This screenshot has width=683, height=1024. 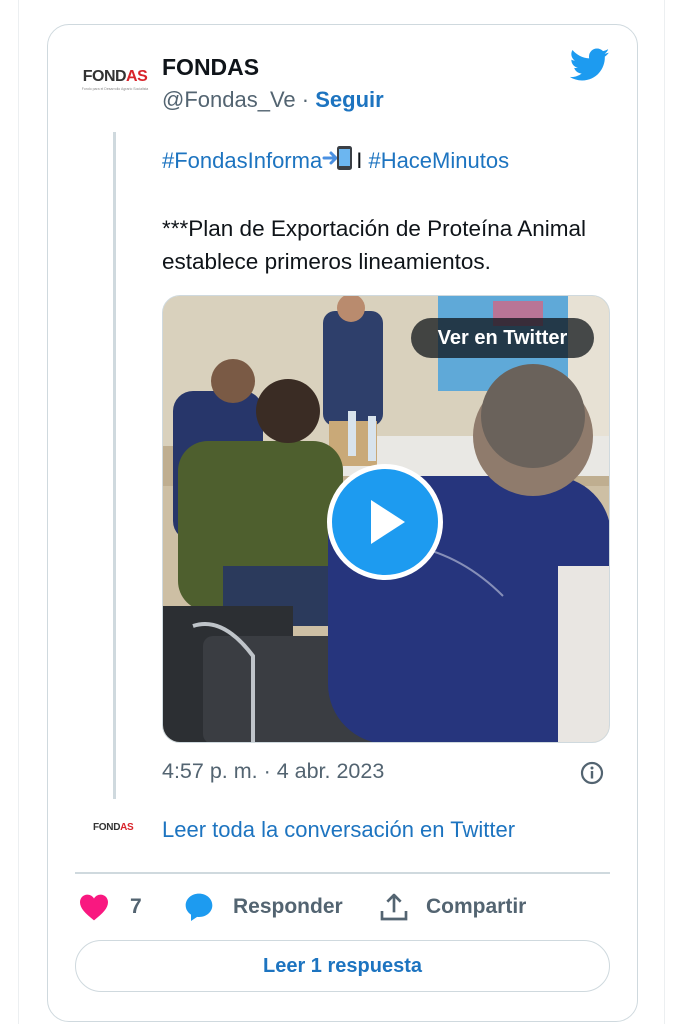 I want to click on play-icon, so click(x=388, y=522).